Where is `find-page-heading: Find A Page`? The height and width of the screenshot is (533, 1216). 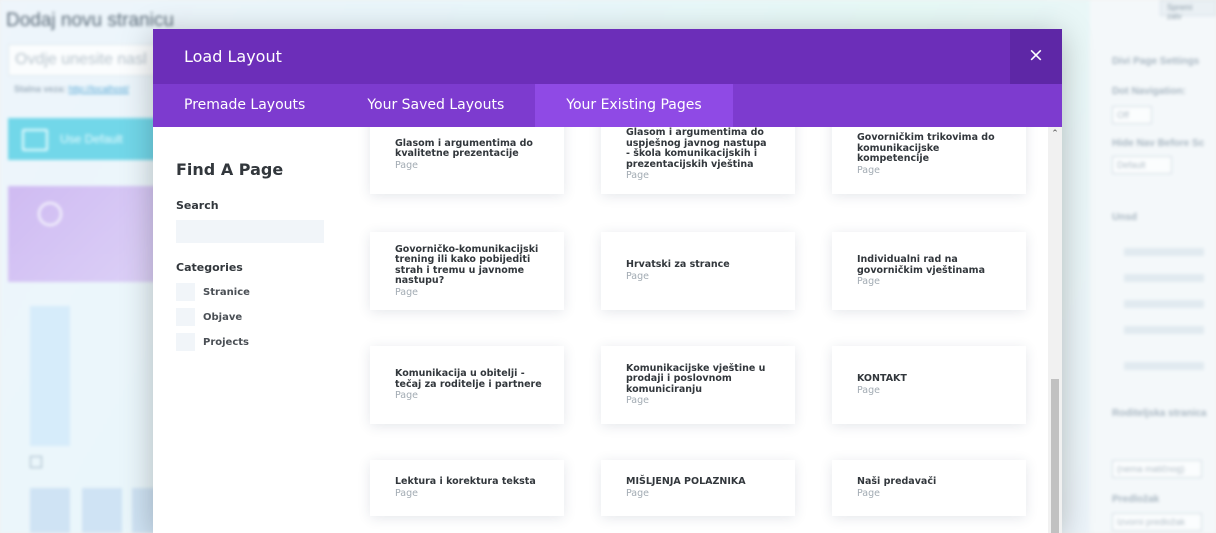 find-page-heading: Find A Page is located at coordinates (230, 169).